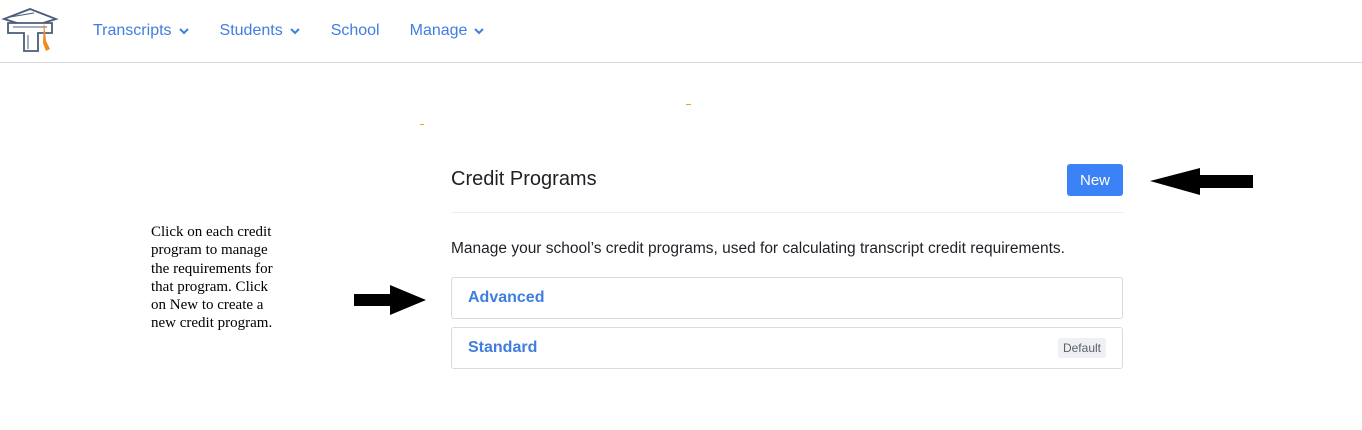 The image size is (1362, 430). I want to click on new-credit-program-button: New, so click(1095, 180).